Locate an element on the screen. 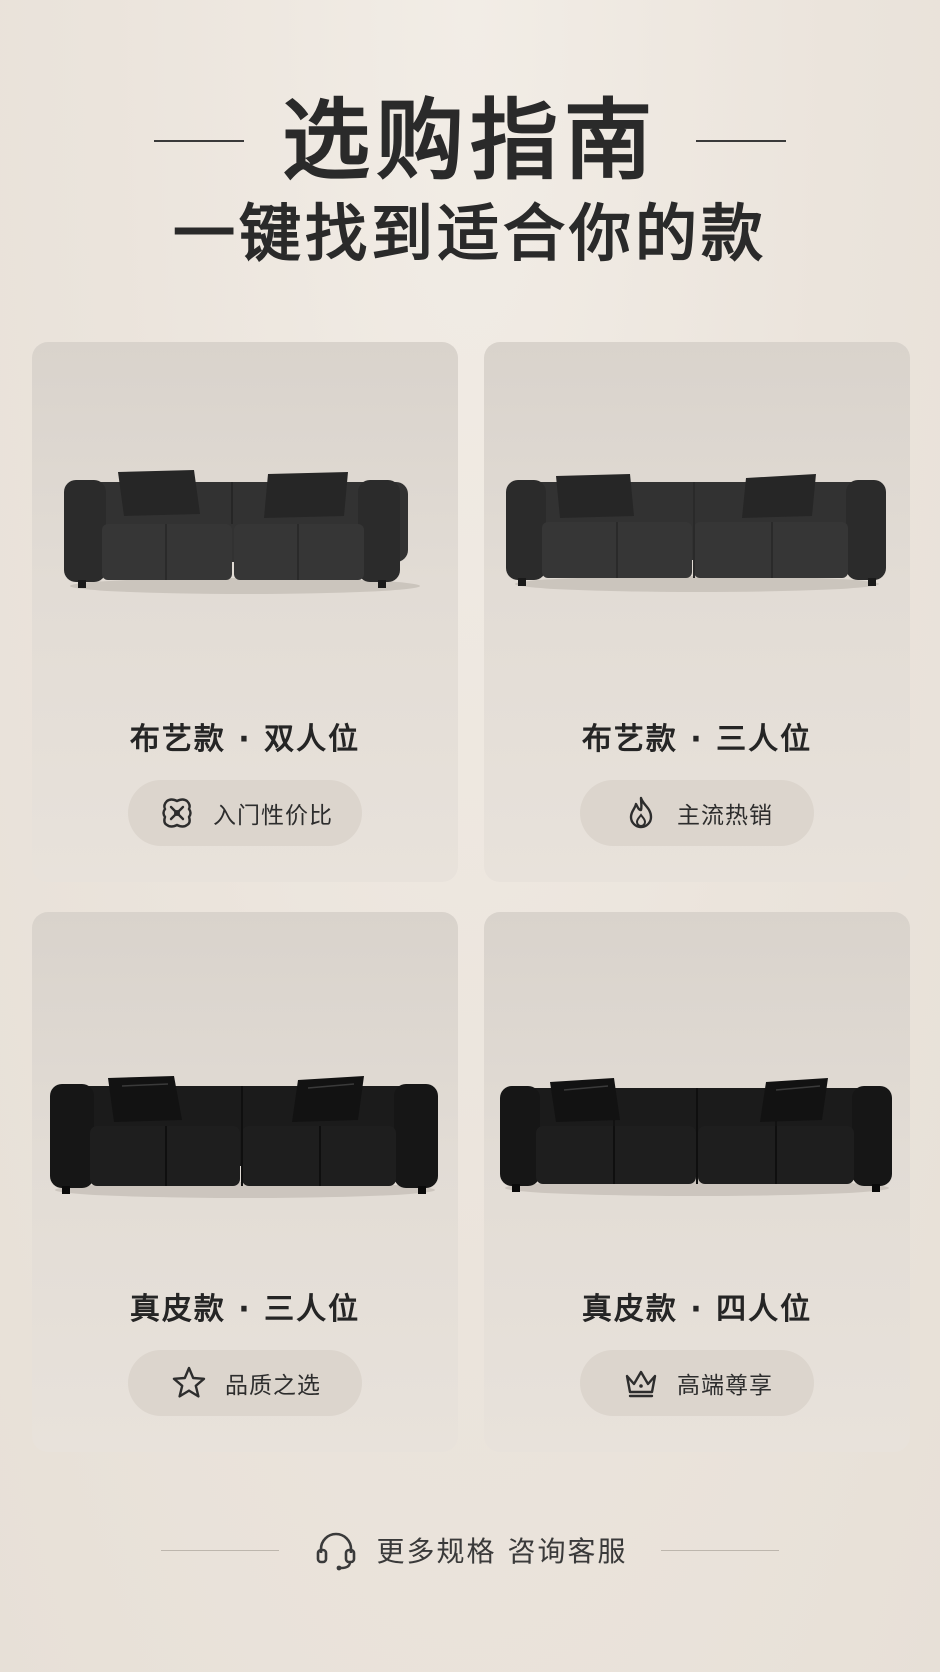 This screenshot has height=1672, width=940. star-icon is located at coordinates (189, 1383).